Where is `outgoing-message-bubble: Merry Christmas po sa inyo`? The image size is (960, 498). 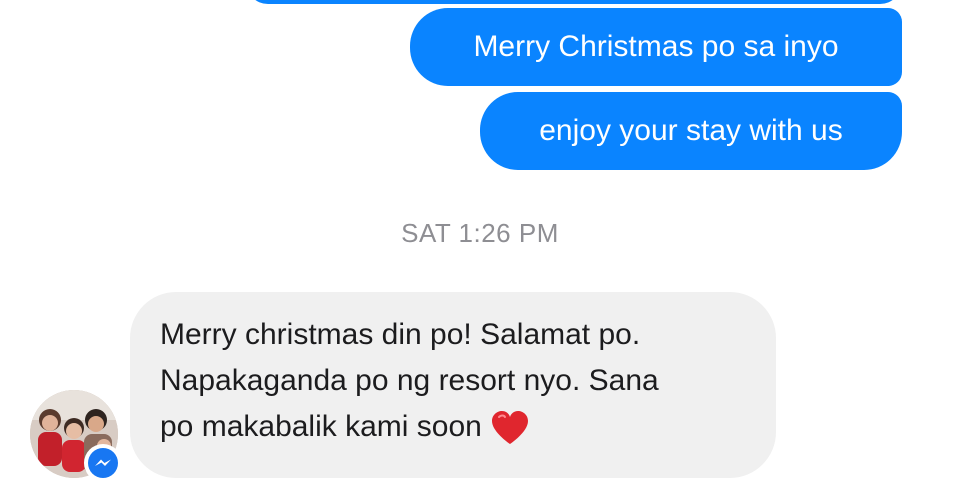
outgoing-message-bubble: Merry Christmas po sa inyo is located at coordinates (656, 47).